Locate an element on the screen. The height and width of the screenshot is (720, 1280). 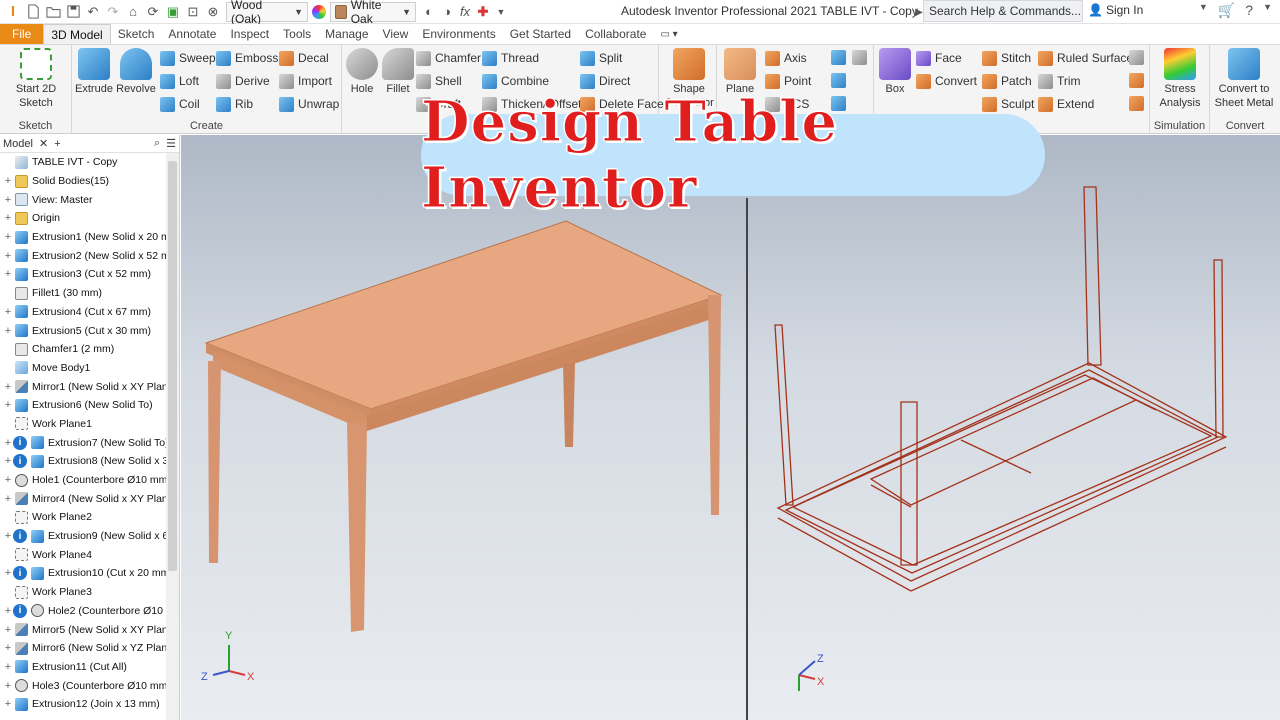
add-icon: ✚ is located at coordinates (483, 12).